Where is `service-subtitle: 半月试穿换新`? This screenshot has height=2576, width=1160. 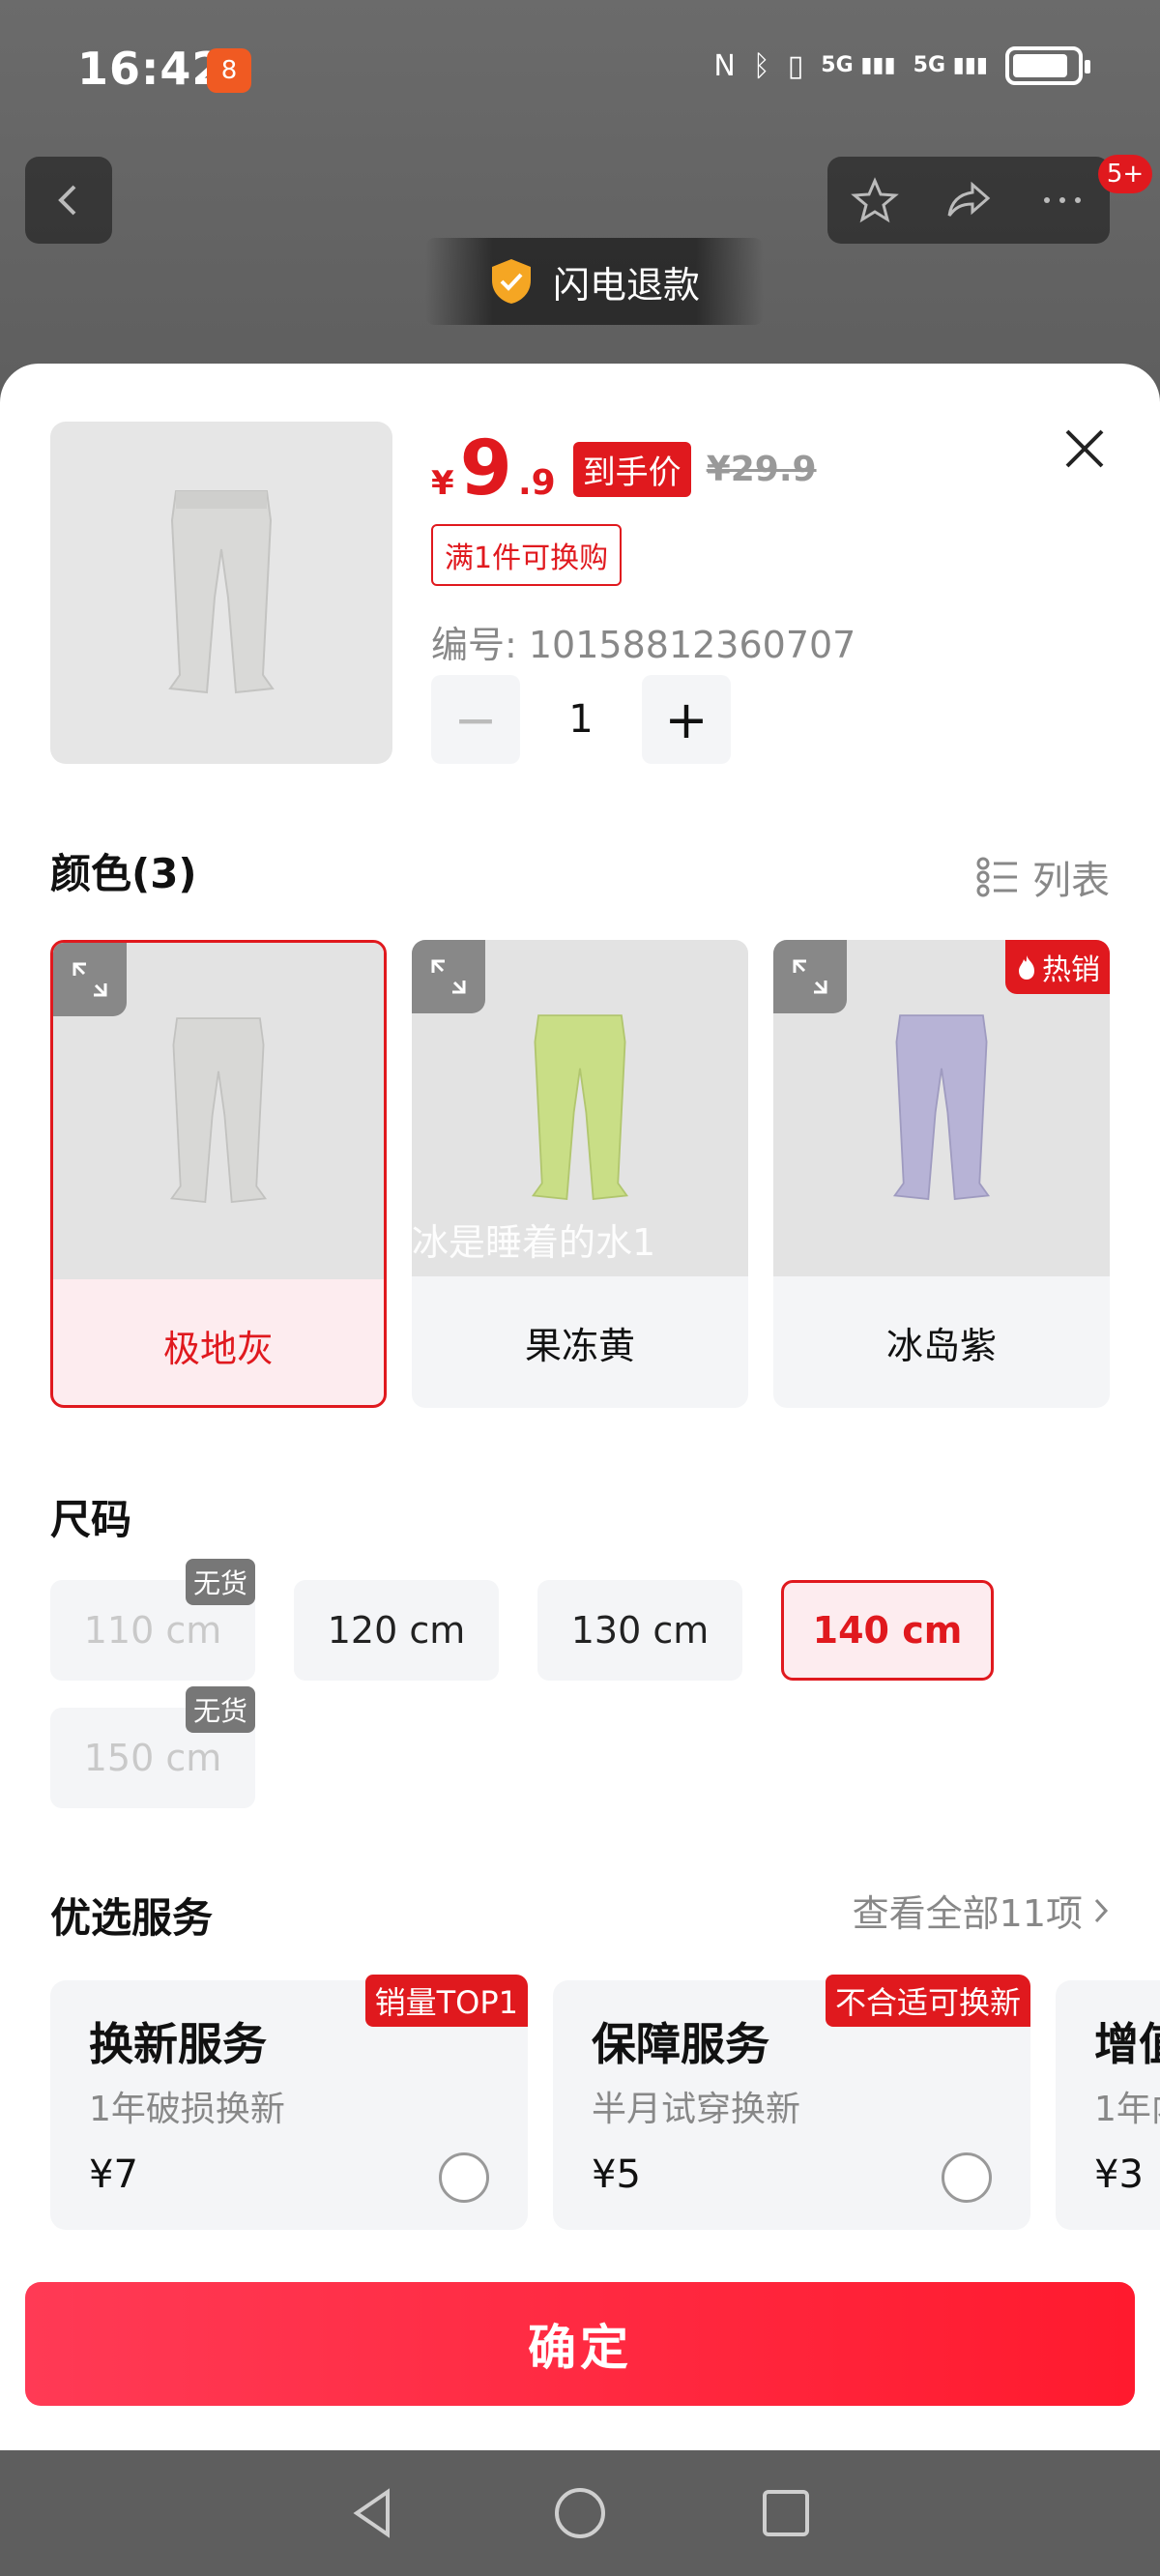 service-subtitle: 半月试穿换新 is located at coordinates (696, 2109).